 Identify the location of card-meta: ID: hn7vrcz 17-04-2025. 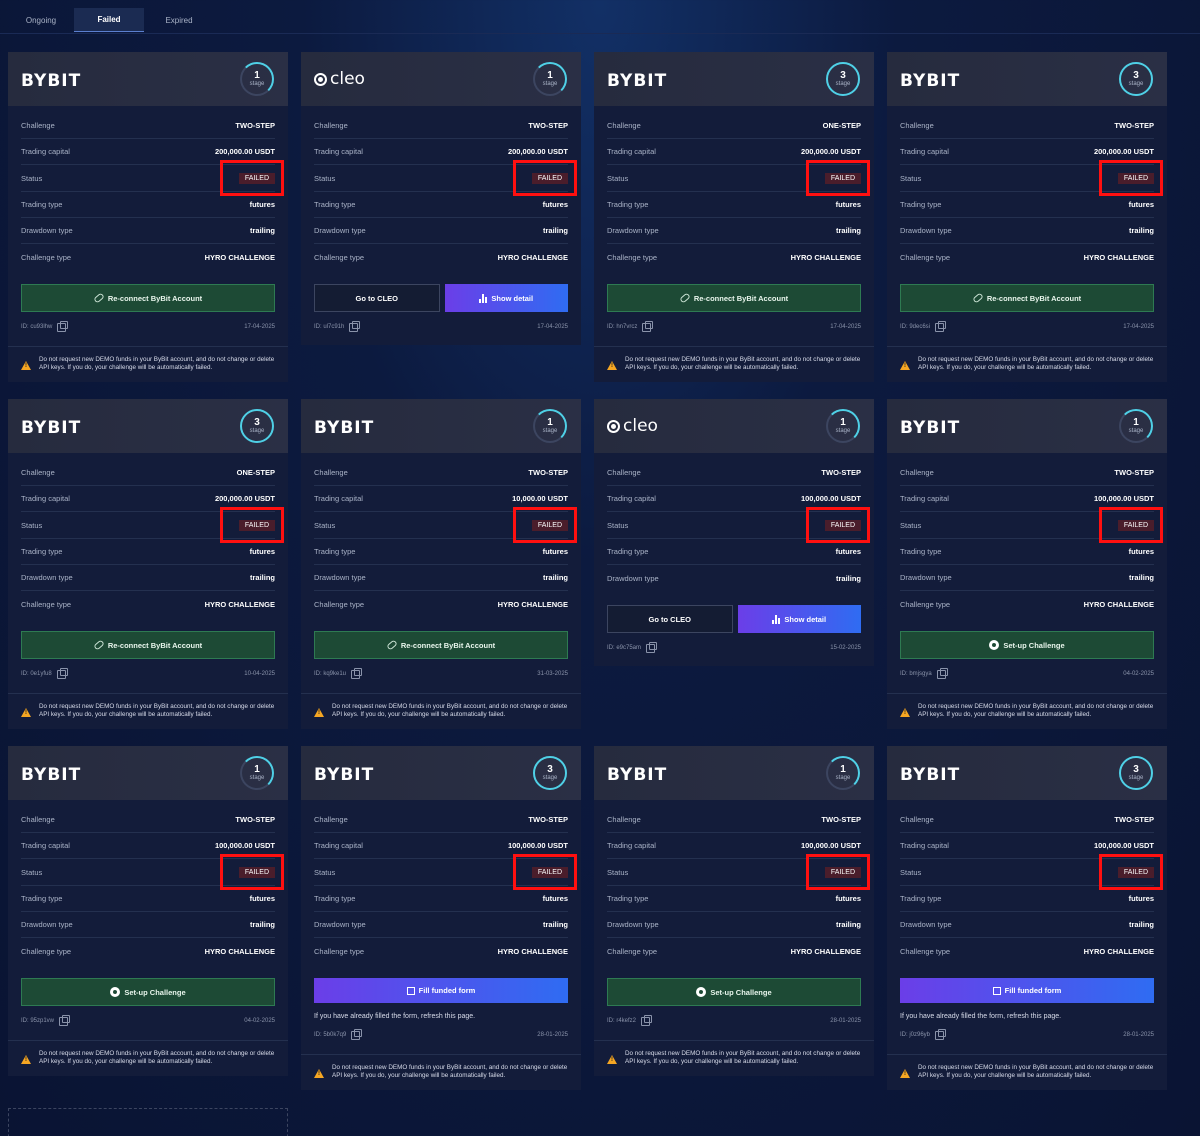
(734, 326).